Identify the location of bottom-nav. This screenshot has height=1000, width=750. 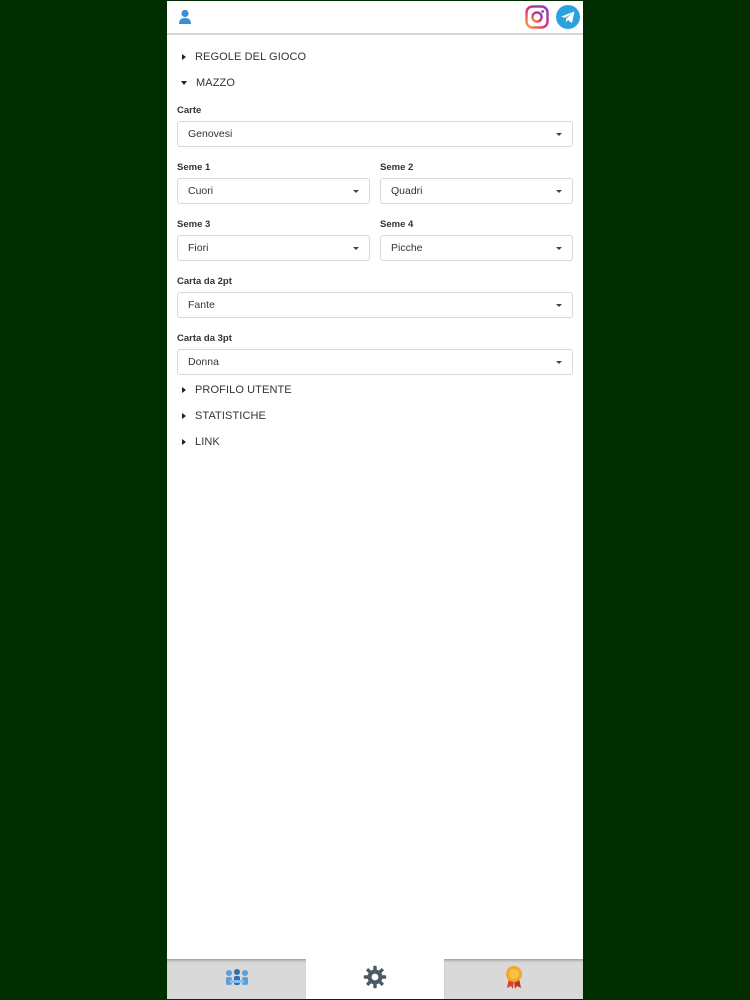
(375, 979).